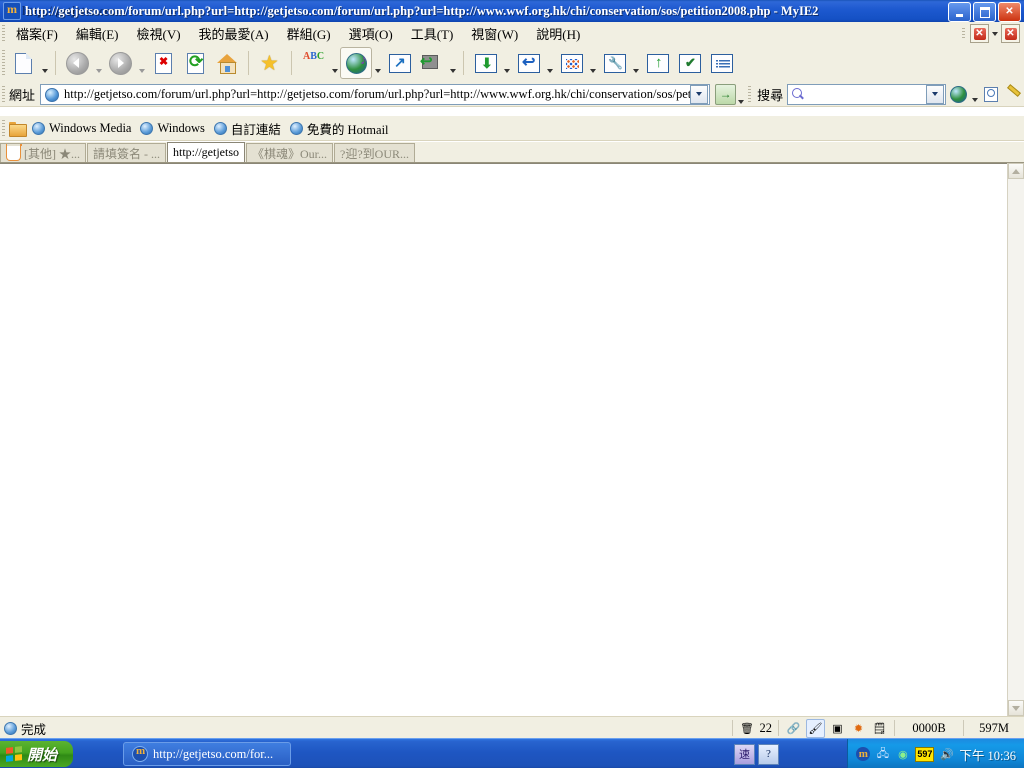 This screenshot has height=768, width=1024. What do you see at coordinates (721, 63) in the screenshot?
I see `list-button` at bounding box center [721, 63].